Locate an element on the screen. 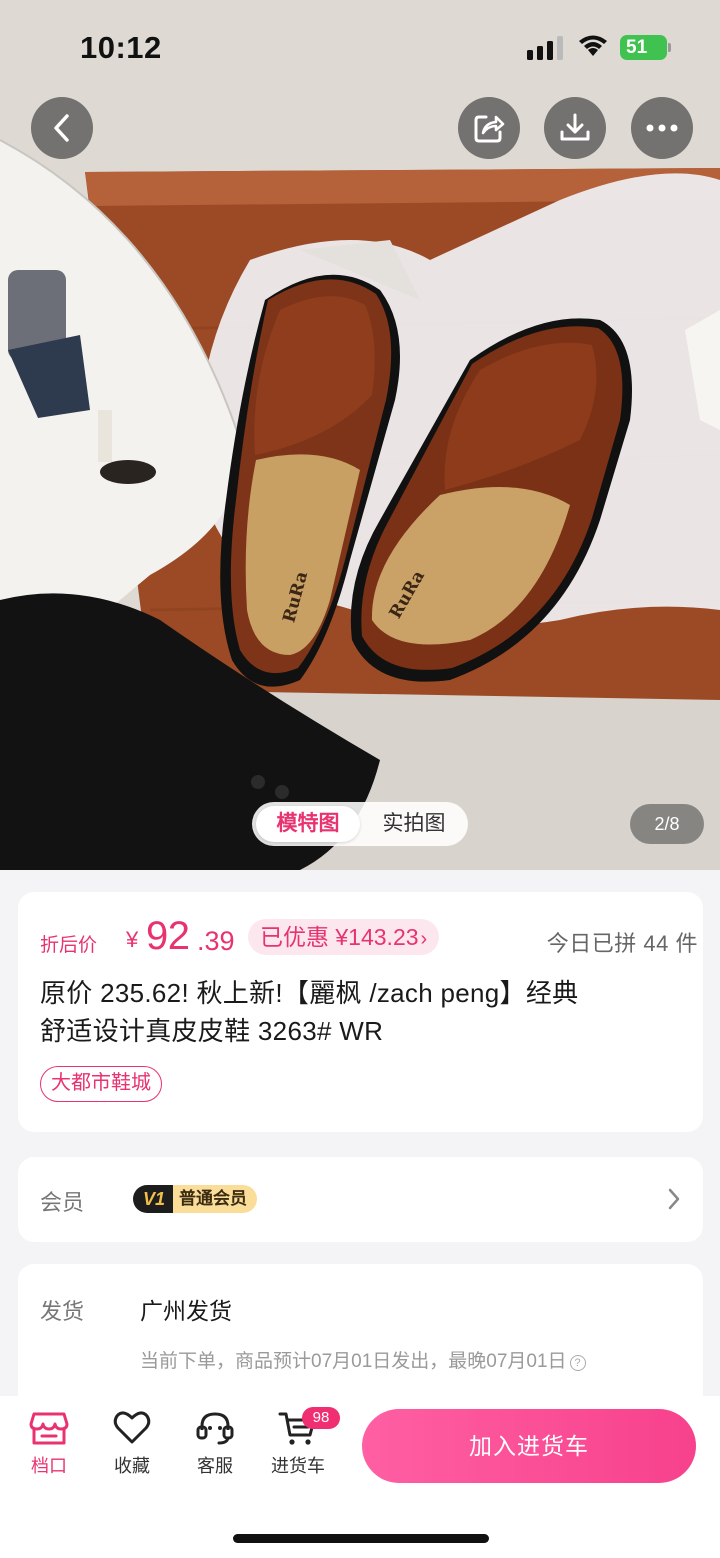 This screenshot has height=1558, width=720. shipping-eta: 当前下单，商品预计07月01日发出，最晚07月01日? is located at coordinates (363, 1359).